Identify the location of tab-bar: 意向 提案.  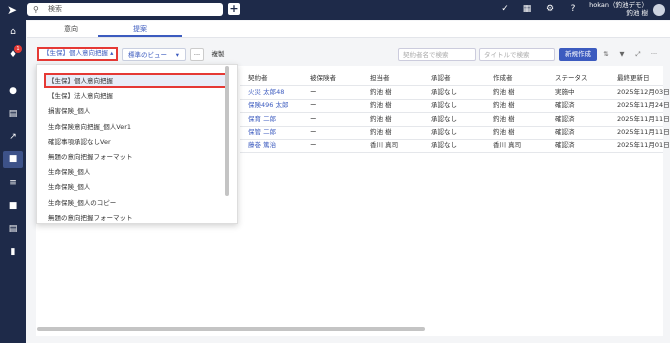
(348, 29).